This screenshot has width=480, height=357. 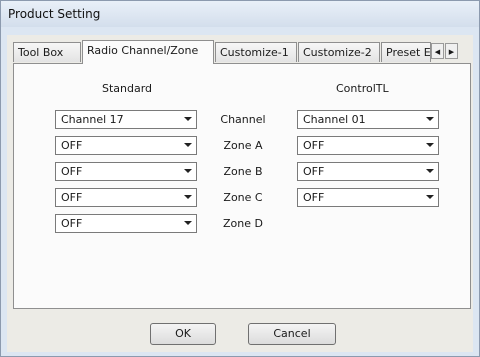 I want to click on standard-zone-b-select: OFF, so click(x=126, y=171).